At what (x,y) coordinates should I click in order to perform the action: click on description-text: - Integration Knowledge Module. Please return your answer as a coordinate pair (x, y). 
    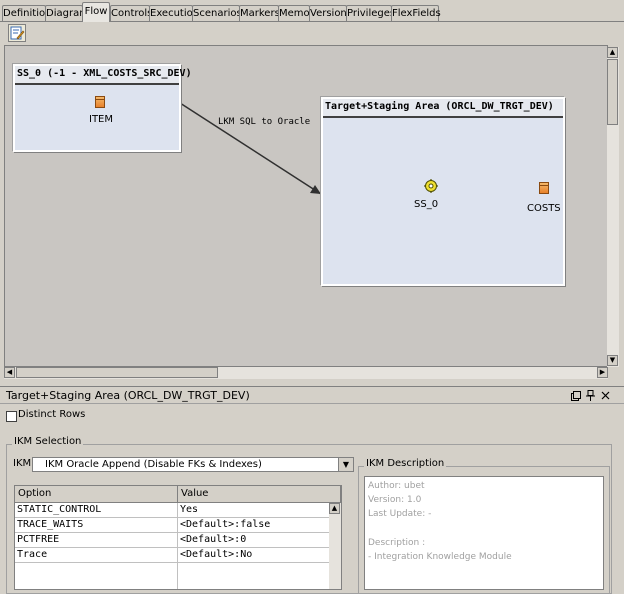
    Looking at the image, I should click on (440, 557).